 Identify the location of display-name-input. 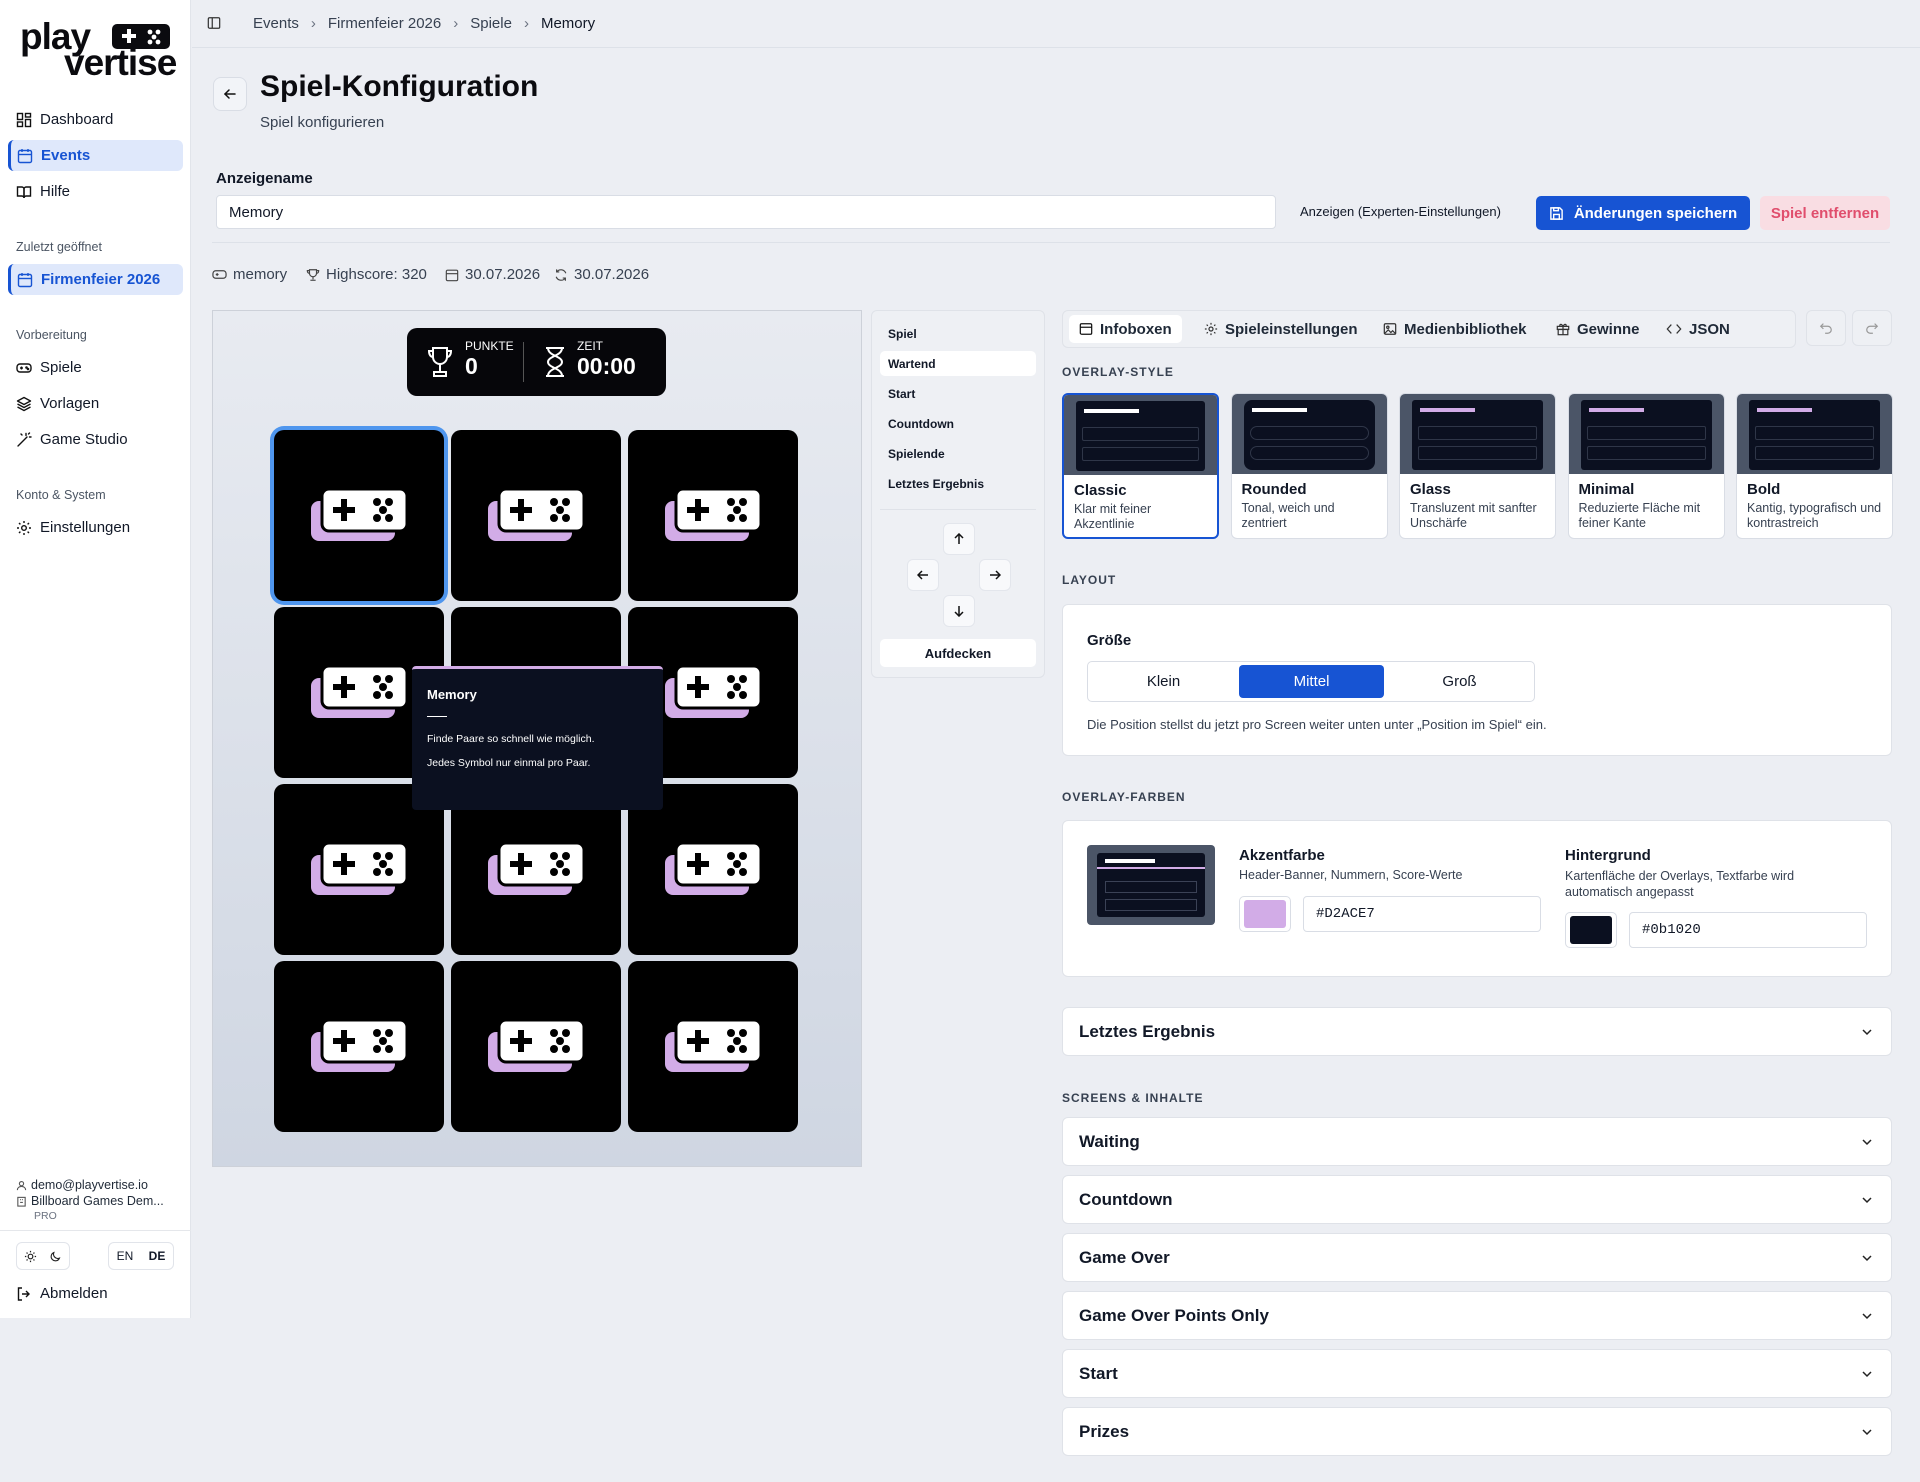
(746, 212).